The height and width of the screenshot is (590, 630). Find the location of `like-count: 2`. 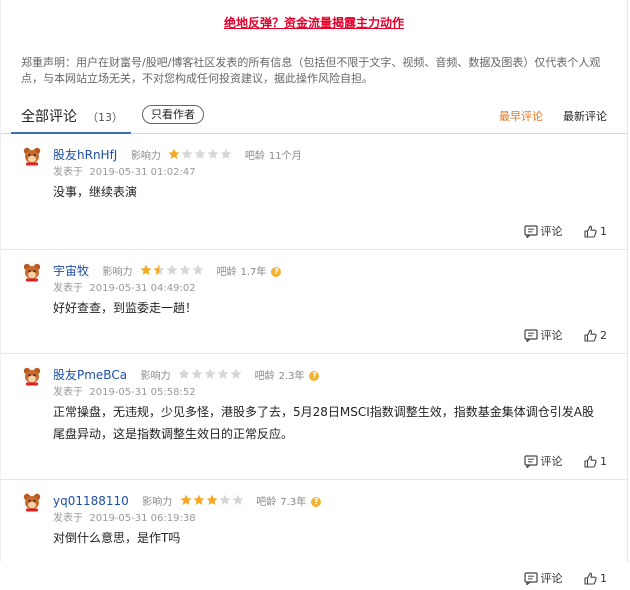

like-count: 2 is located at coordinates (603, 335).